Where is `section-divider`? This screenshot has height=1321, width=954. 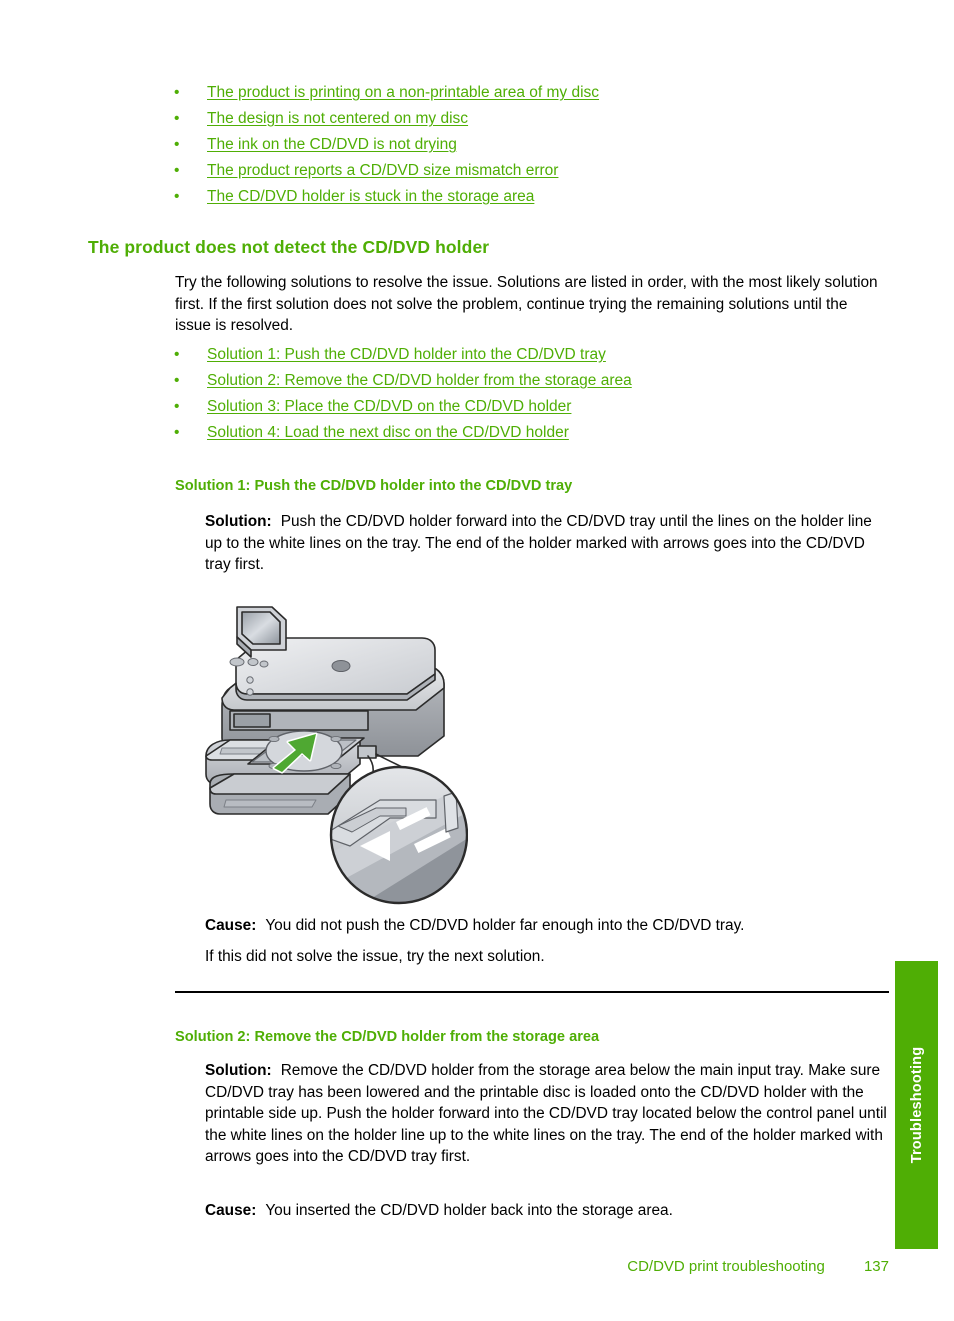
section-divider is located at coordinates (532, 992).